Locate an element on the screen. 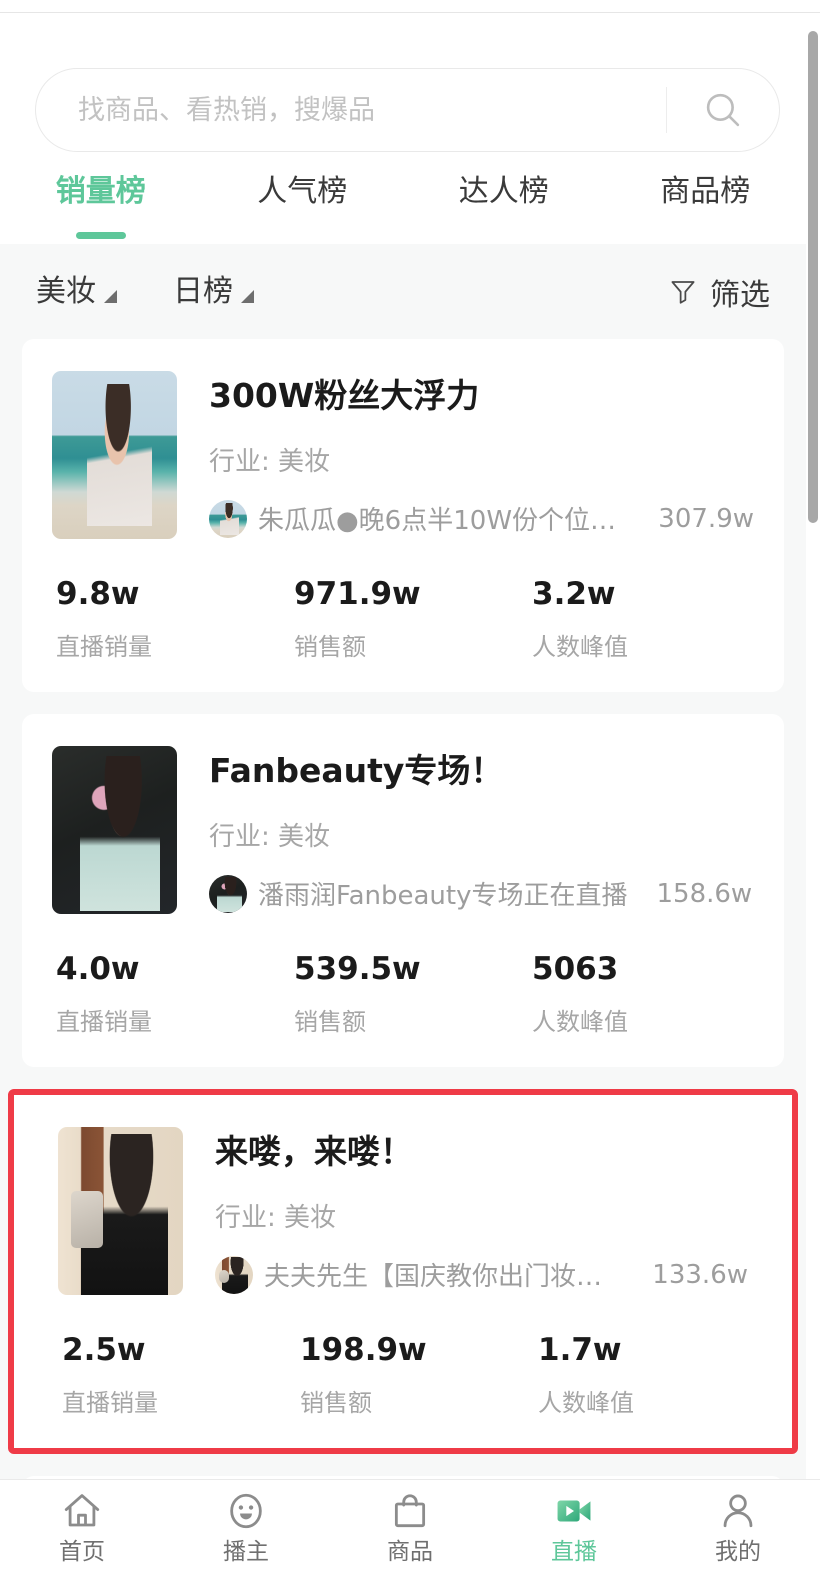 This screenshot has width=820, height=1573. search-bar is located at coordinates (407, 110).